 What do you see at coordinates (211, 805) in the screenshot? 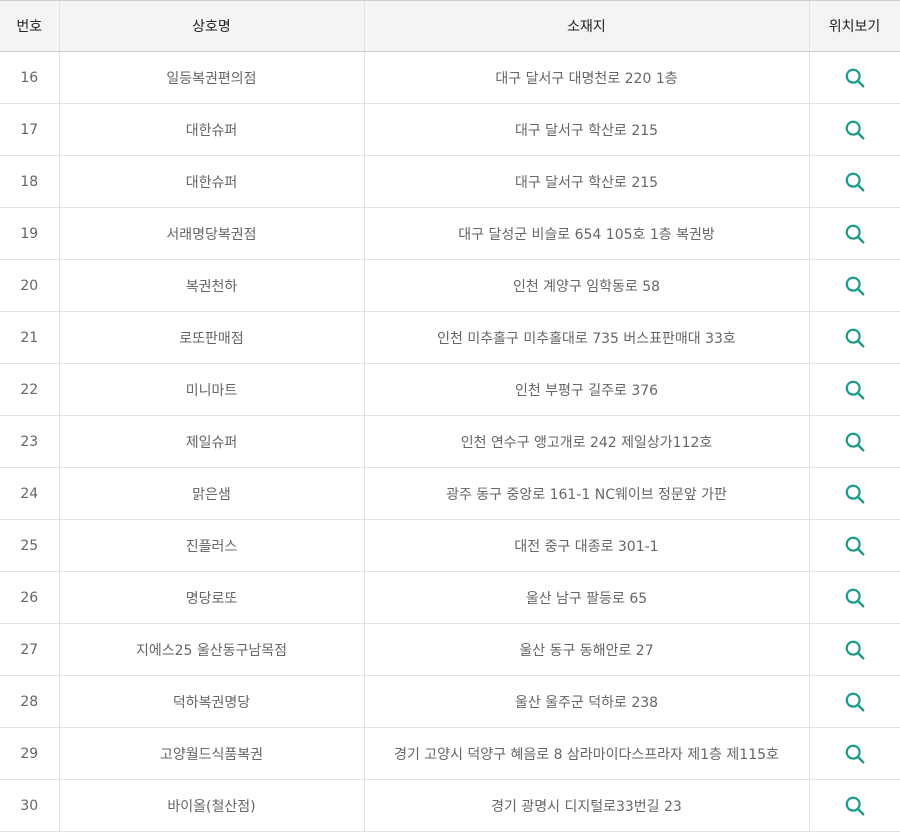
I see `store-name: 바이올(철산점)` at bounding box center [211, 805].